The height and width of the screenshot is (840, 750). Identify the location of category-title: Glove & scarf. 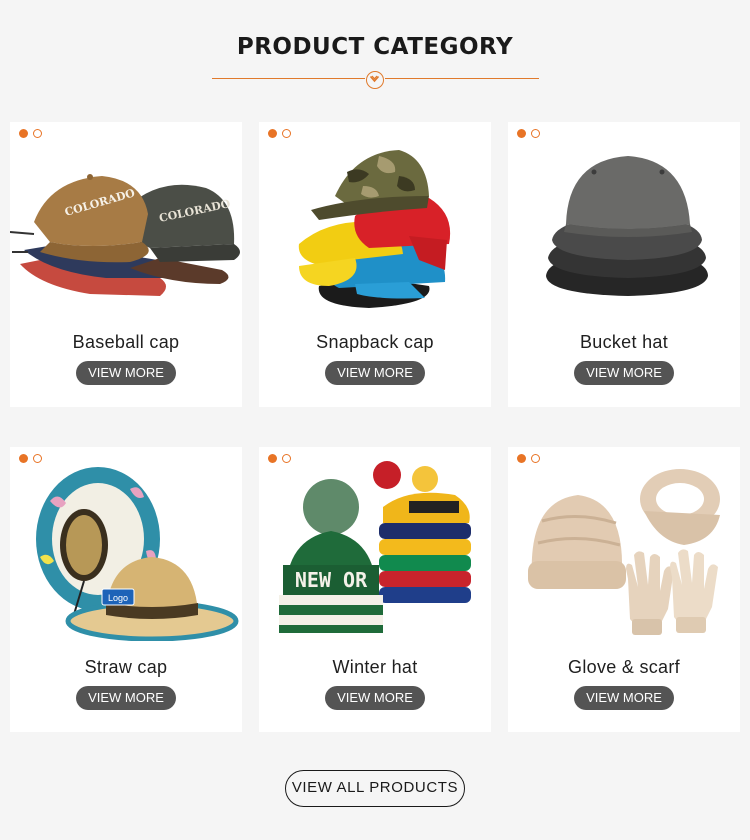
(624, 667).